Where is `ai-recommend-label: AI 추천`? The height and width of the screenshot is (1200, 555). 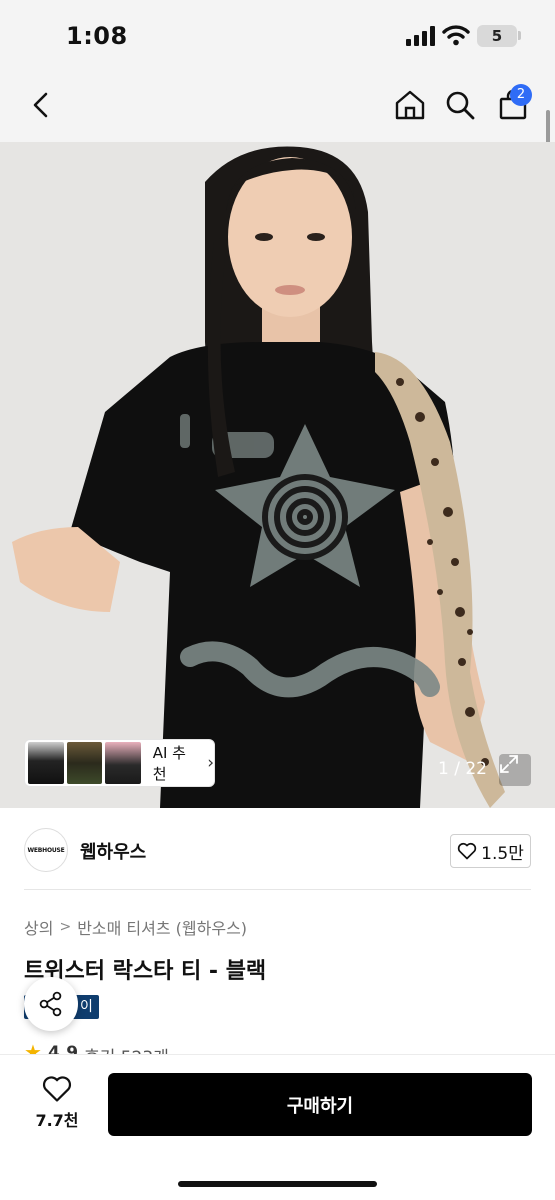 ai-recommend-label: AI 추천 is located at coordinates (169, 763).